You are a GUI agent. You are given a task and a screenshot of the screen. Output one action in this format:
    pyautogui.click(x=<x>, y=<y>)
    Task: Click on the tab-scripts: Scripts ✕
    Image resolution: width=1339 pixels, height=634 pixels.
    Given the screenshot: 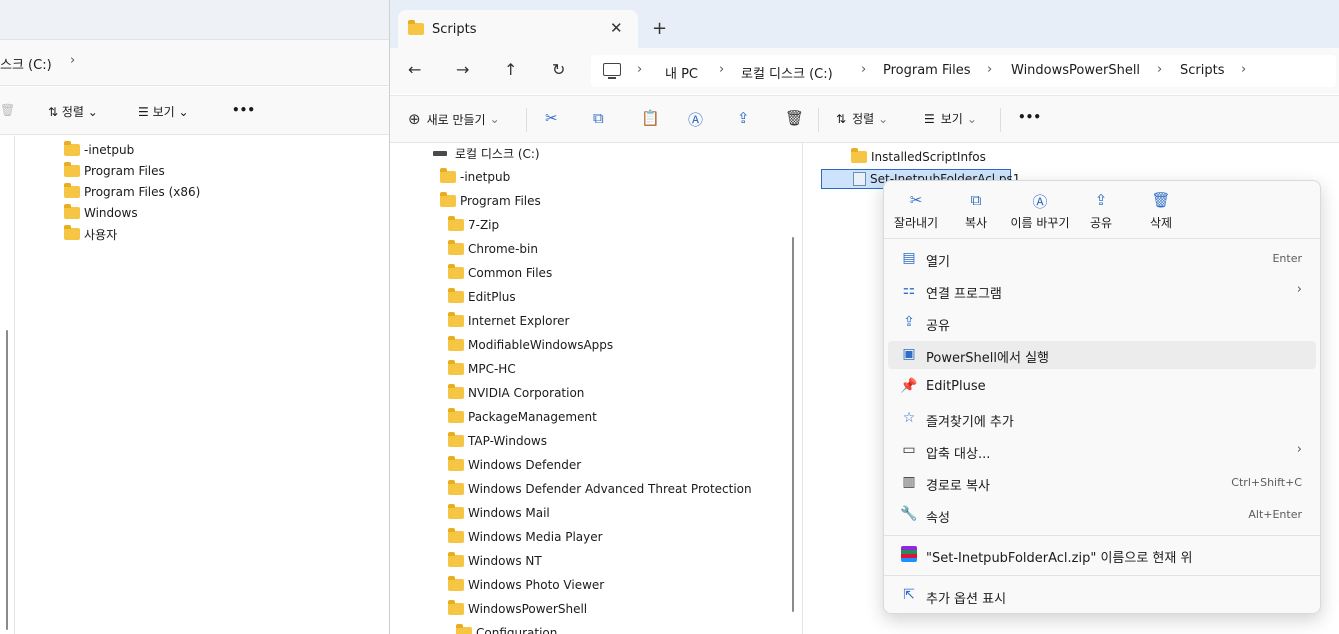 What is the action you would take?
    pyautogui.click(x=518, y=29)
    